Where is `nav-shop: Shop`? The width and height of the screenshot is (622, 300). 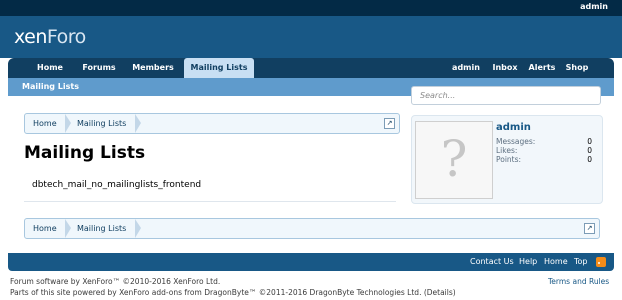
nav-shop: Shop is located at coordinates (577, 68).